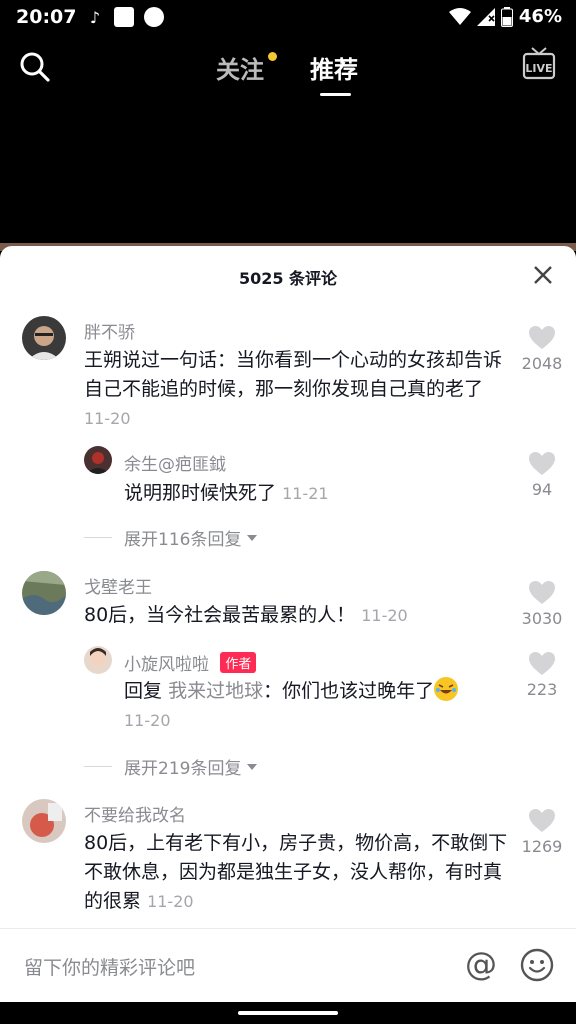  What do you see at coordinates (349, 691) in the screenshot?
I see `comment-body: ：你们也该过晚年了` at bounding box center [349, 691].